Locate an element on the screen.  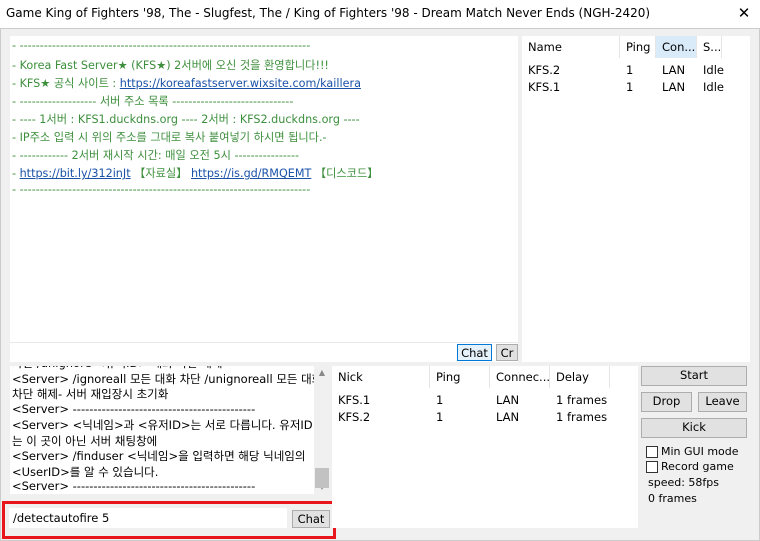
message-link: https://bit.ly/312inJt is located at coordinates (75, 173).